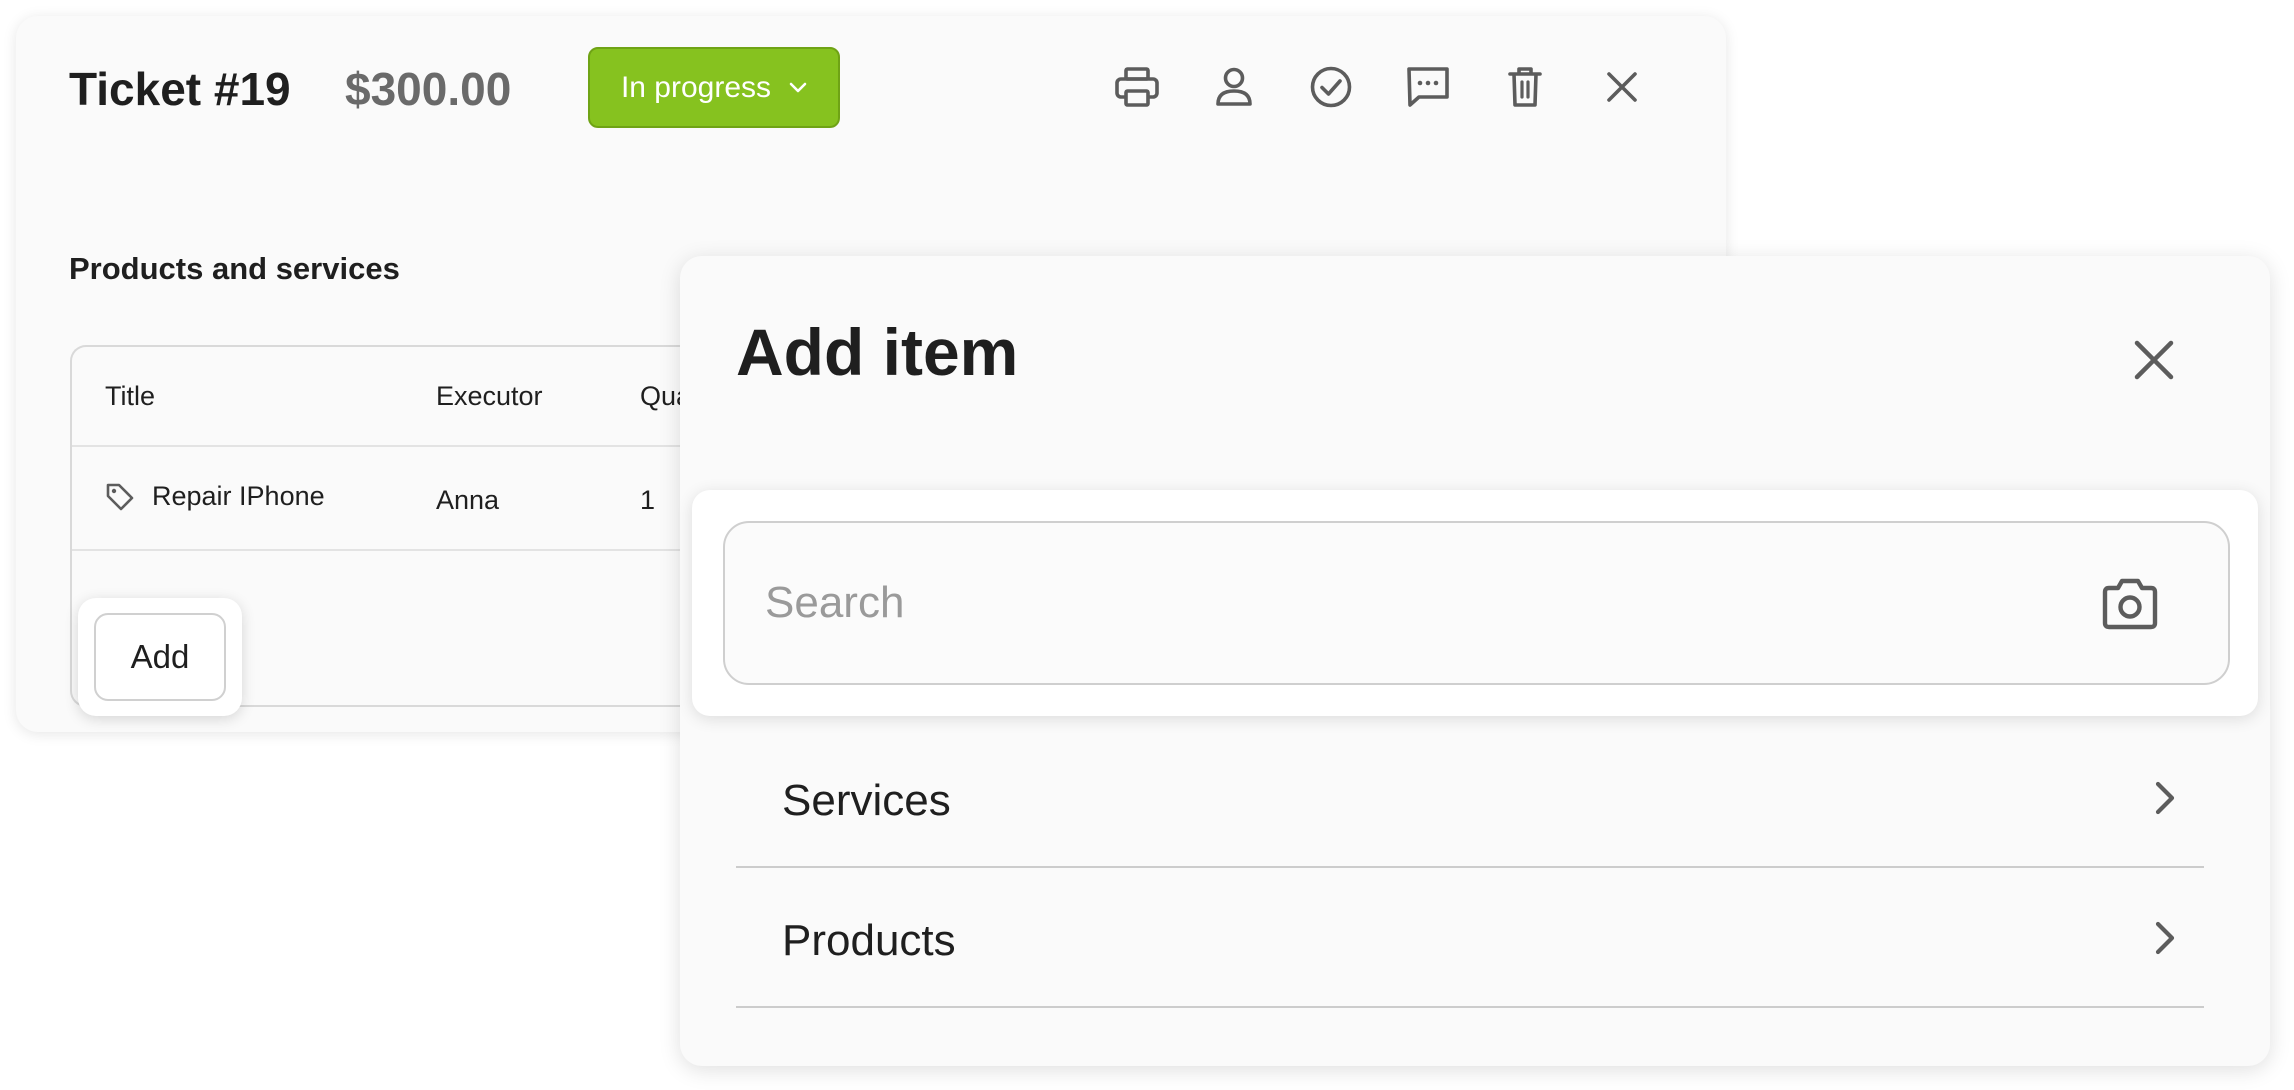 The image size is (2294, 1090). I want to click on search-input, so click(1413, 603).